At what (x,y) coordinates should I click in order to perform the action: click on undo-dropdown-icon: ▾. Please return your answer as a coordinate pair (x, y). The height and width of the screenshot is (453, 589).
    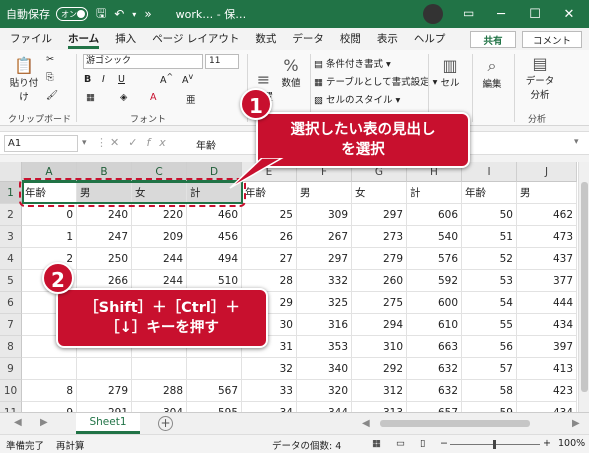
    Looking at the image, I should click on (134, 14).